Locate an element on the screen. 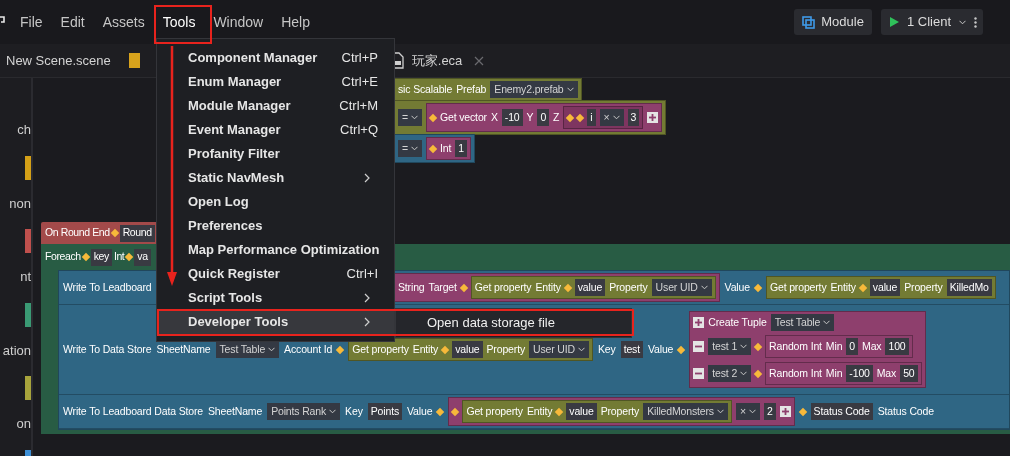 The image size is (1010, 456). category-label: ation is located at coordinates (16, 350).